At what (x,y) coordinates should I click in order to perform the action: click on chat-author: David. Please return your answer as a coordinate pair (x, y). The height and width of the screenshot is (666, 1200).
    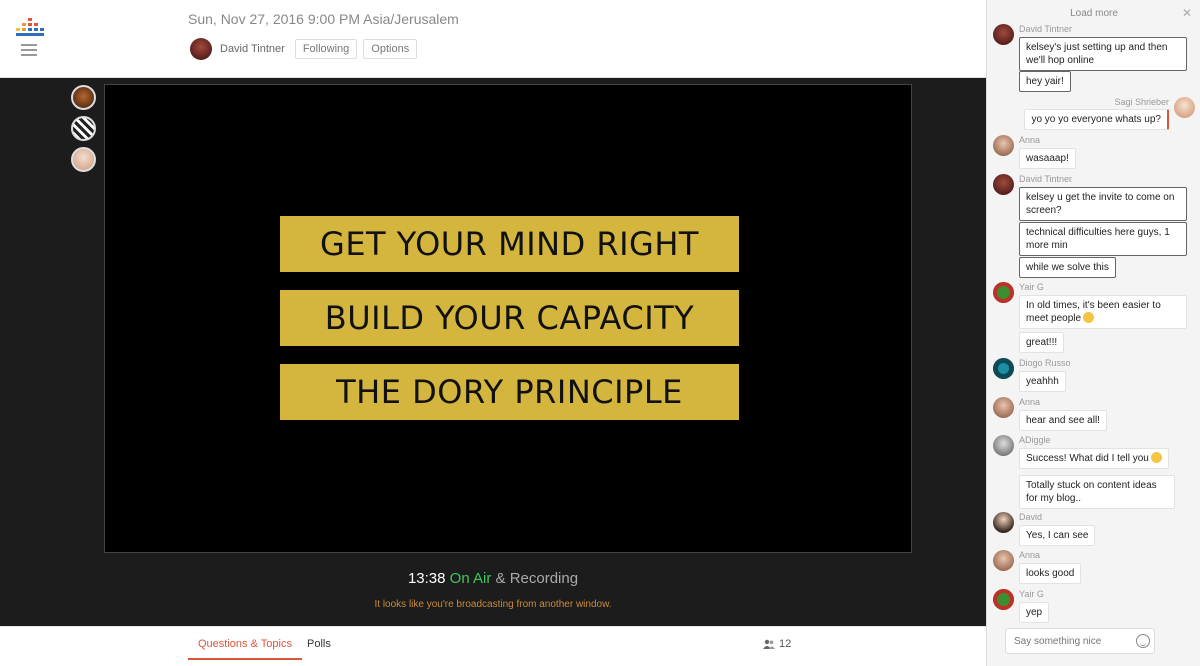
    Looking at the image, I should click on (1031, 517).